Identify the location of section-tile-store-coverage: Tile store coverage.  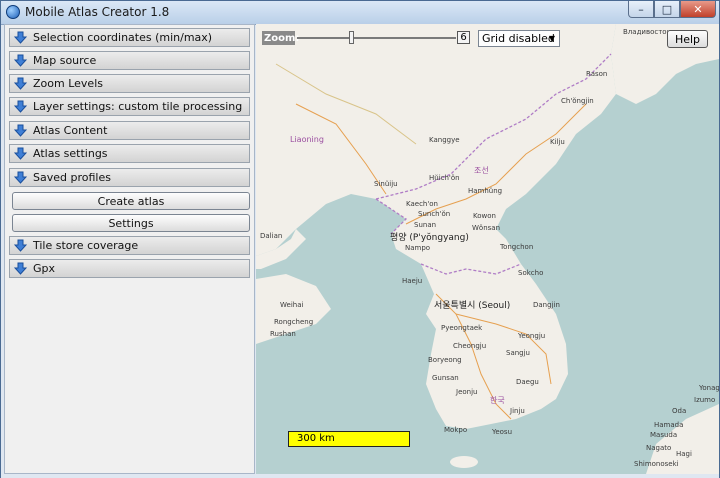
(129, 245).